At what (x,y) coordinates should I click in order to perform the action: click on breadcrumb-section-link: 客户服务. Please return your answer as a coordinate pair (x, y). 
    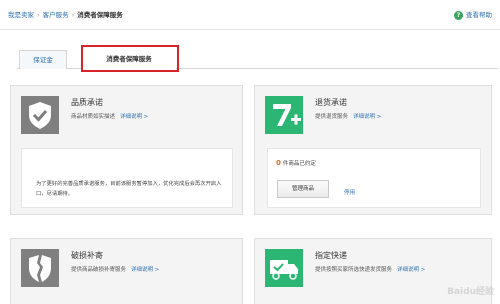
    Looking at the image, I should click on (56, 15).